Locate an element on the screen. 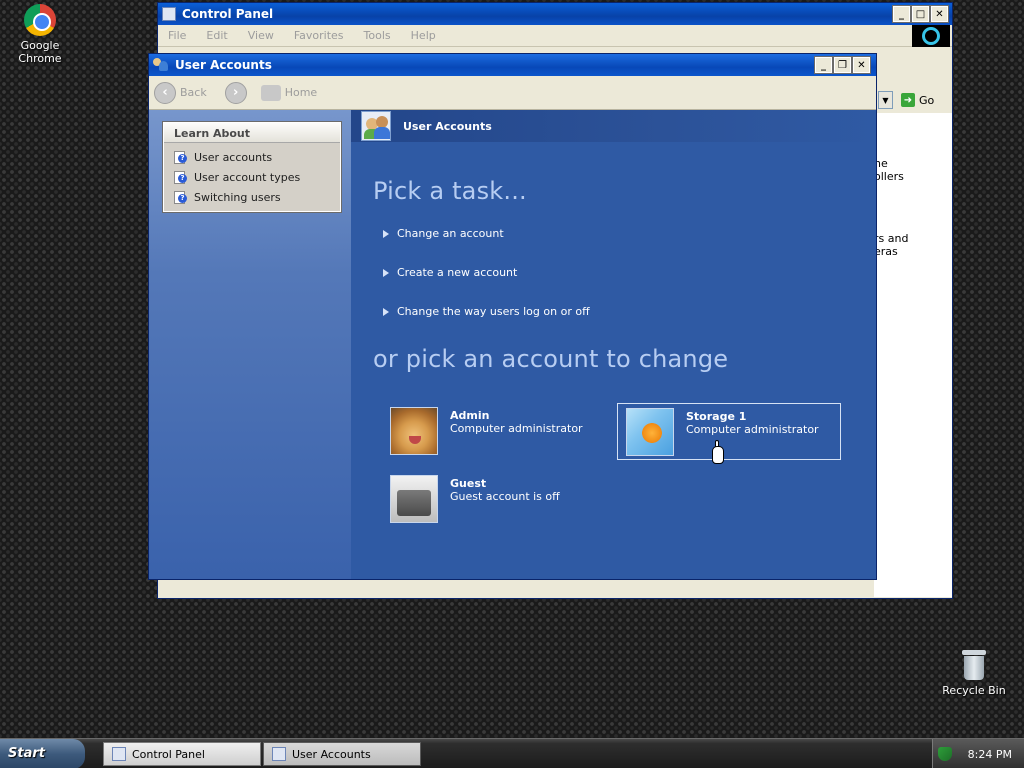  taskbar-button-control-panel: Control Panel is located at coordinates (182, 754).